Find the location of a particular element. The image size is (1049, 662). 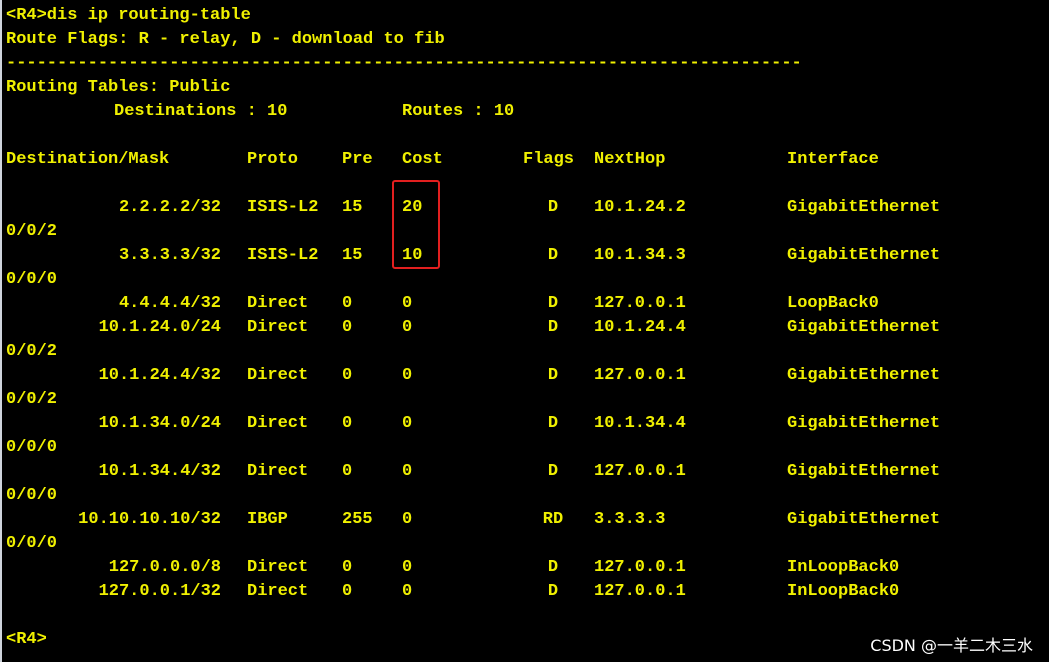

command-line: <R4>dis ip routing-table is located at coordinates (128, 15).